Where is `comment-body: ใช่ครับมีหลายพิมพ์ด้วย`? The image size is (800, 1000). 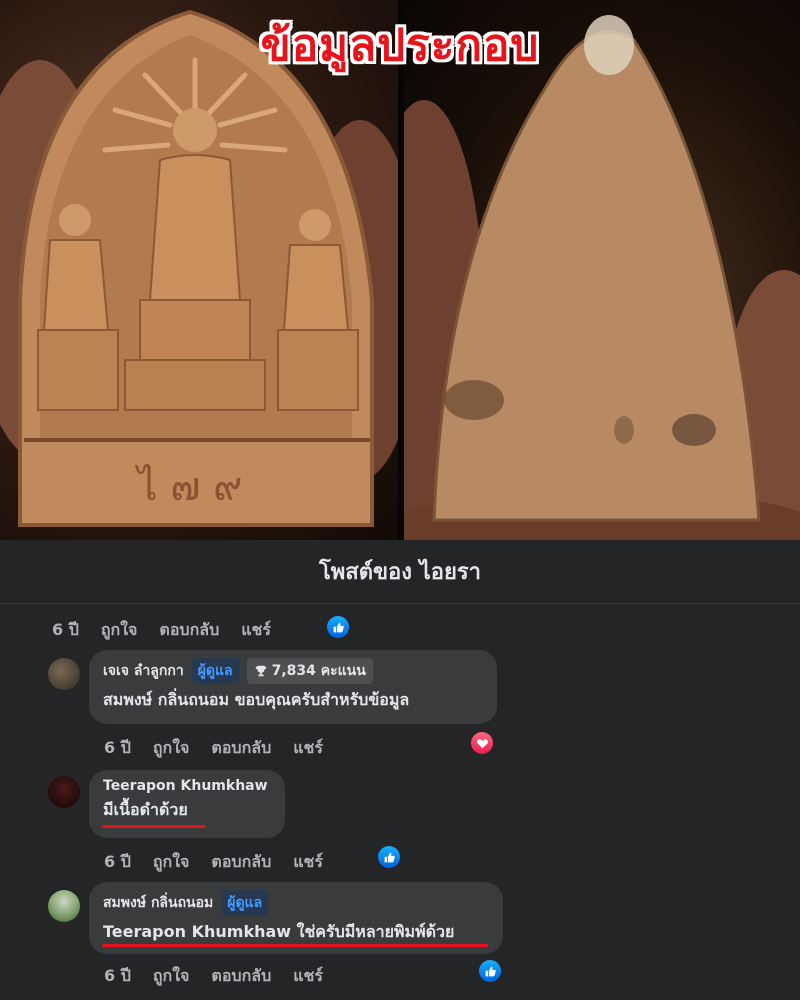
comment-body: ใช่ครับมีหลายพิมพ์ด้วย is located at coordinates (375, 931).